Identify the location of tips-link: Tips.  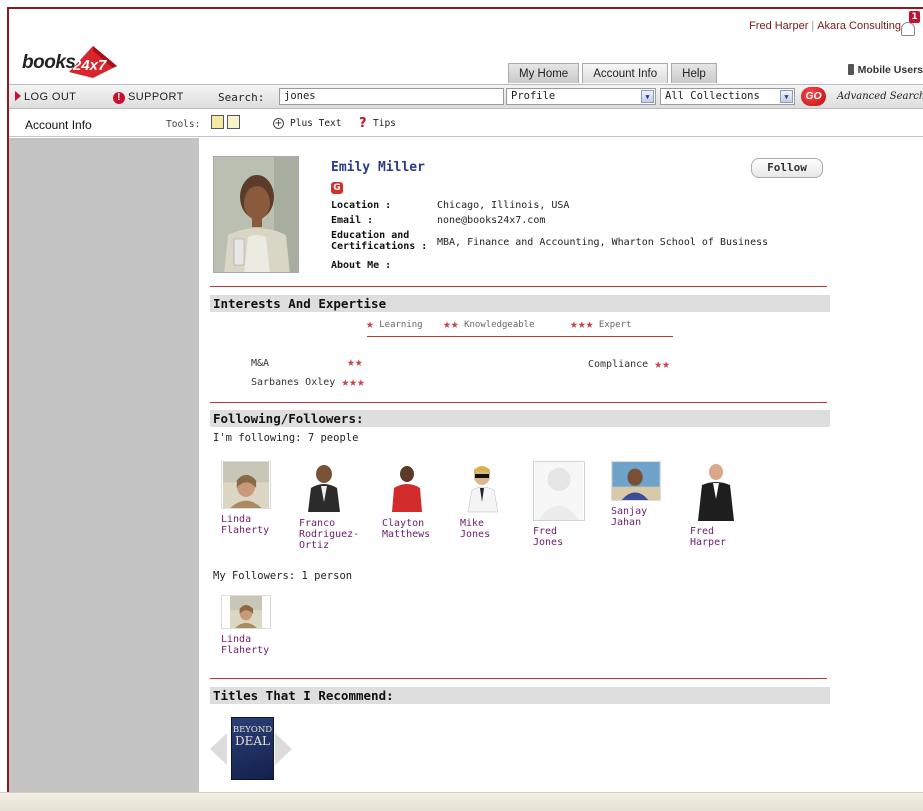
(384, 123).